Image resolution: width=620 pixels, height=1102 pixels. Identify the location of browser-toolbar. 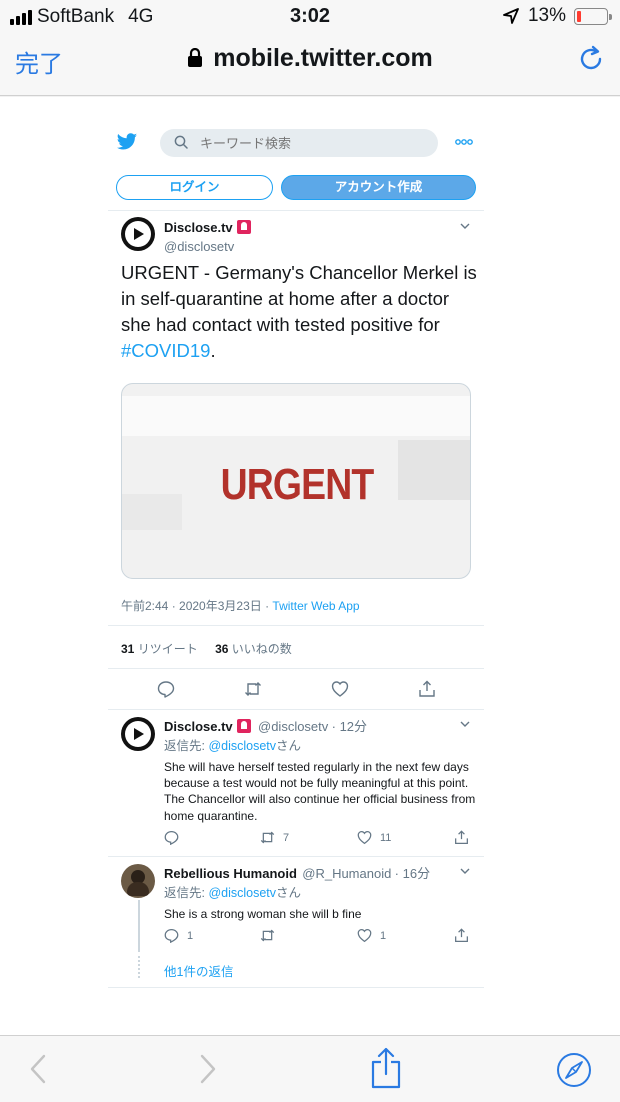
(310, 1068).